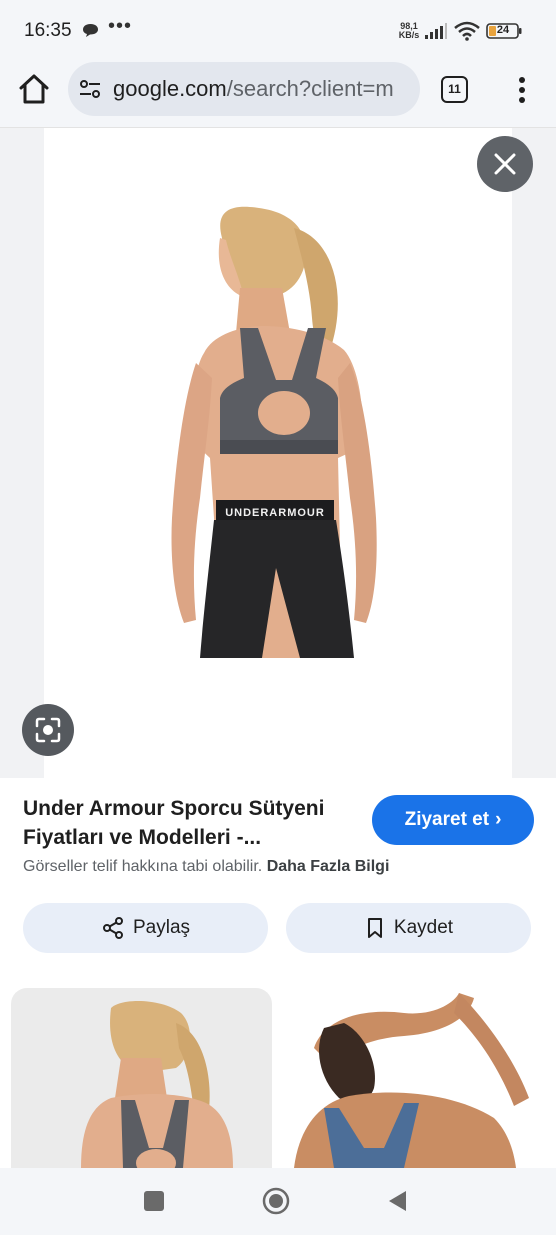 This screenshot has width=556, height=1235. What do you see at coordinates (498, 819) in the screenshot?
I see `chevron-right-icon: ›` at bounding box center [498, 819].